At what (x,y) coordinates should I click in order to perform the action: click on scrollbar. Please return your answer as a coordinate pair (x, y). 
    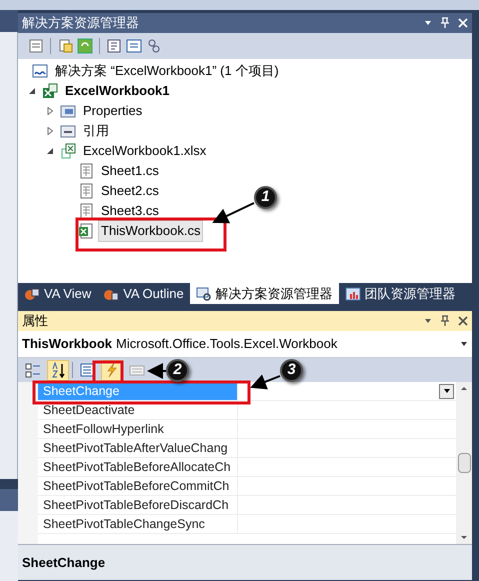
    Looking at the image, I should click on (464, 463).